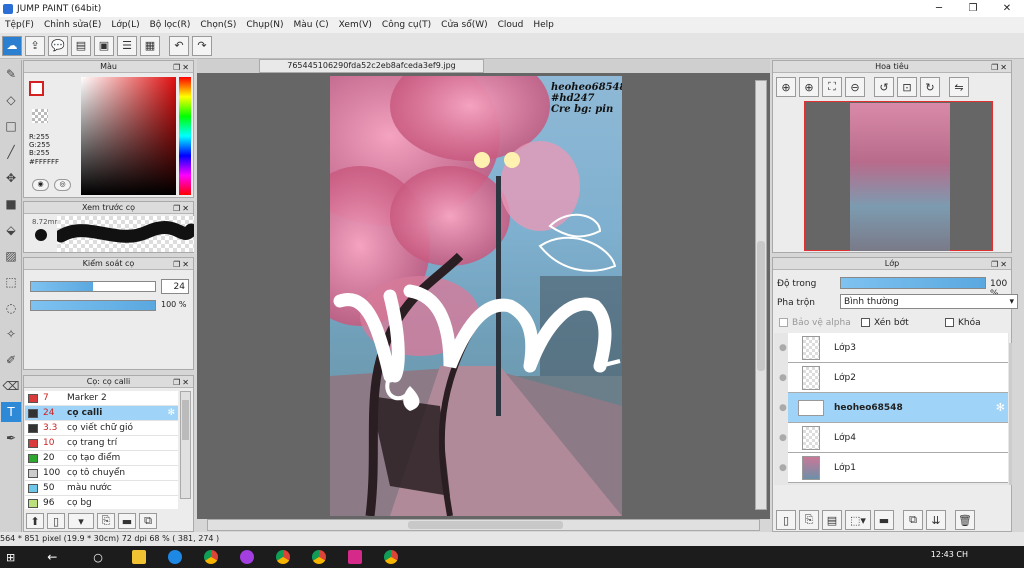 The width and height of the screenshot is (1024, 568). I want to click on clip-checkbox: Xén bớt, so click(885, 323).